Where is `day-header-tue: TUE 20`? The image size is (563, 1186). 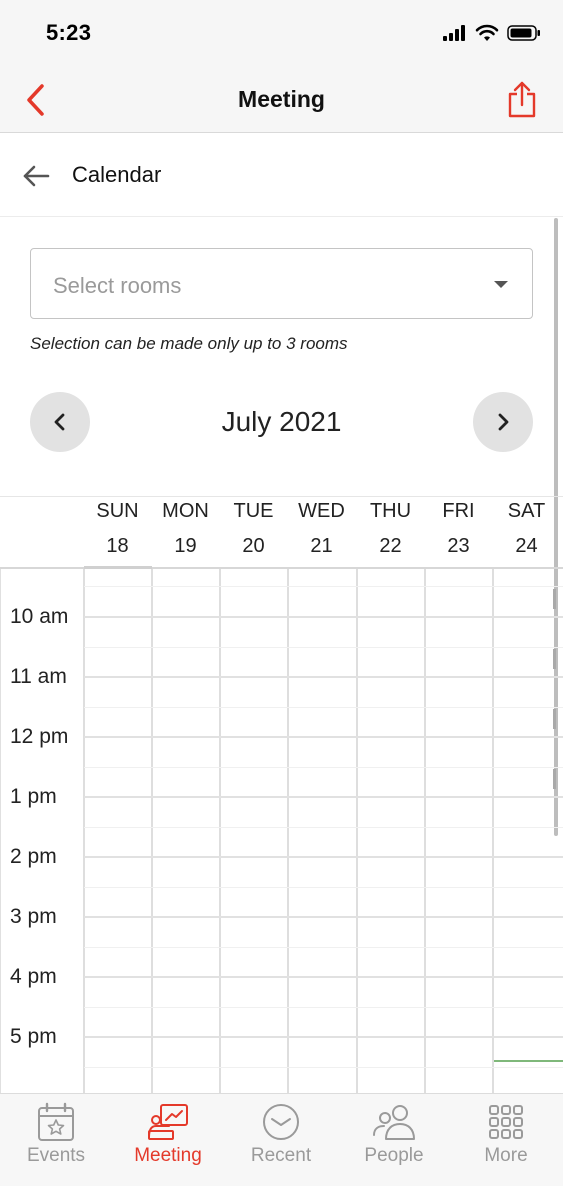
day-header-tue: TUE 20 is located at coordinates (253, 527).